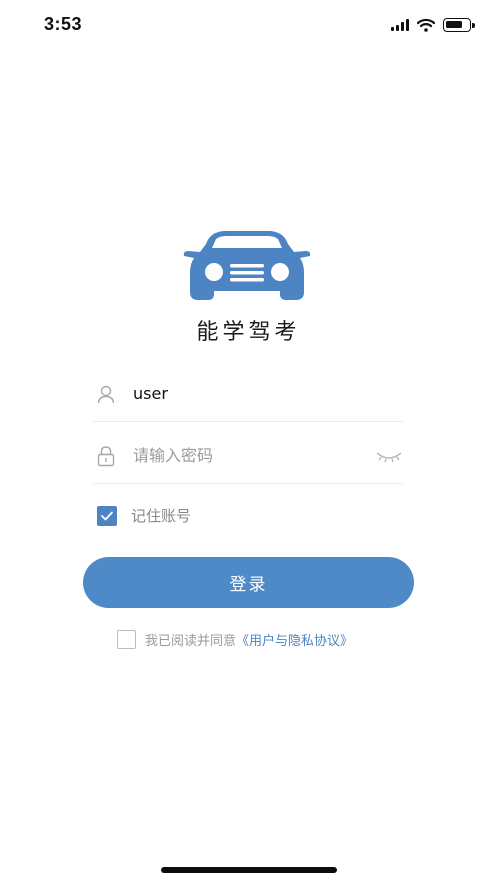 The image size is (497, 883). Describe the element at coordinates (400, 25) in the screenshot. I see `signal-icon` at that location.